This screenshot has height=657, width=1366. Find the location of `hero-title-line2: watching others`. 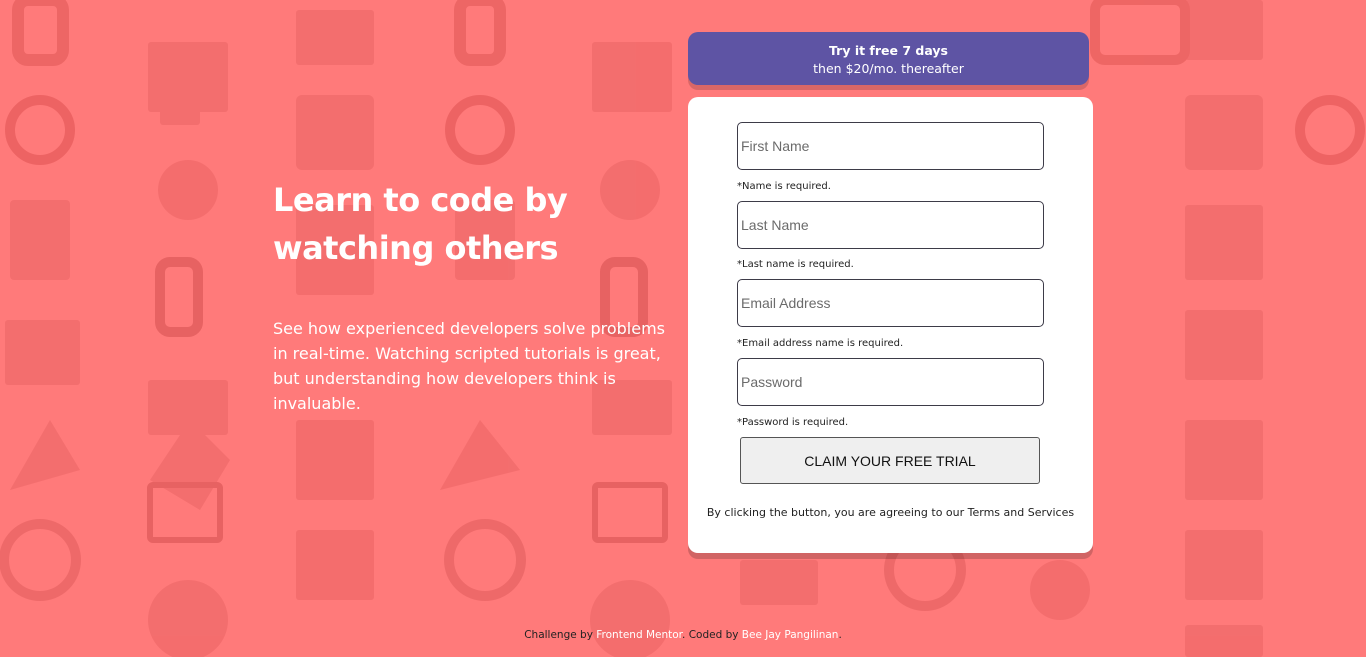

hero-title-line2: watching others is located at coordinates (416, 248).